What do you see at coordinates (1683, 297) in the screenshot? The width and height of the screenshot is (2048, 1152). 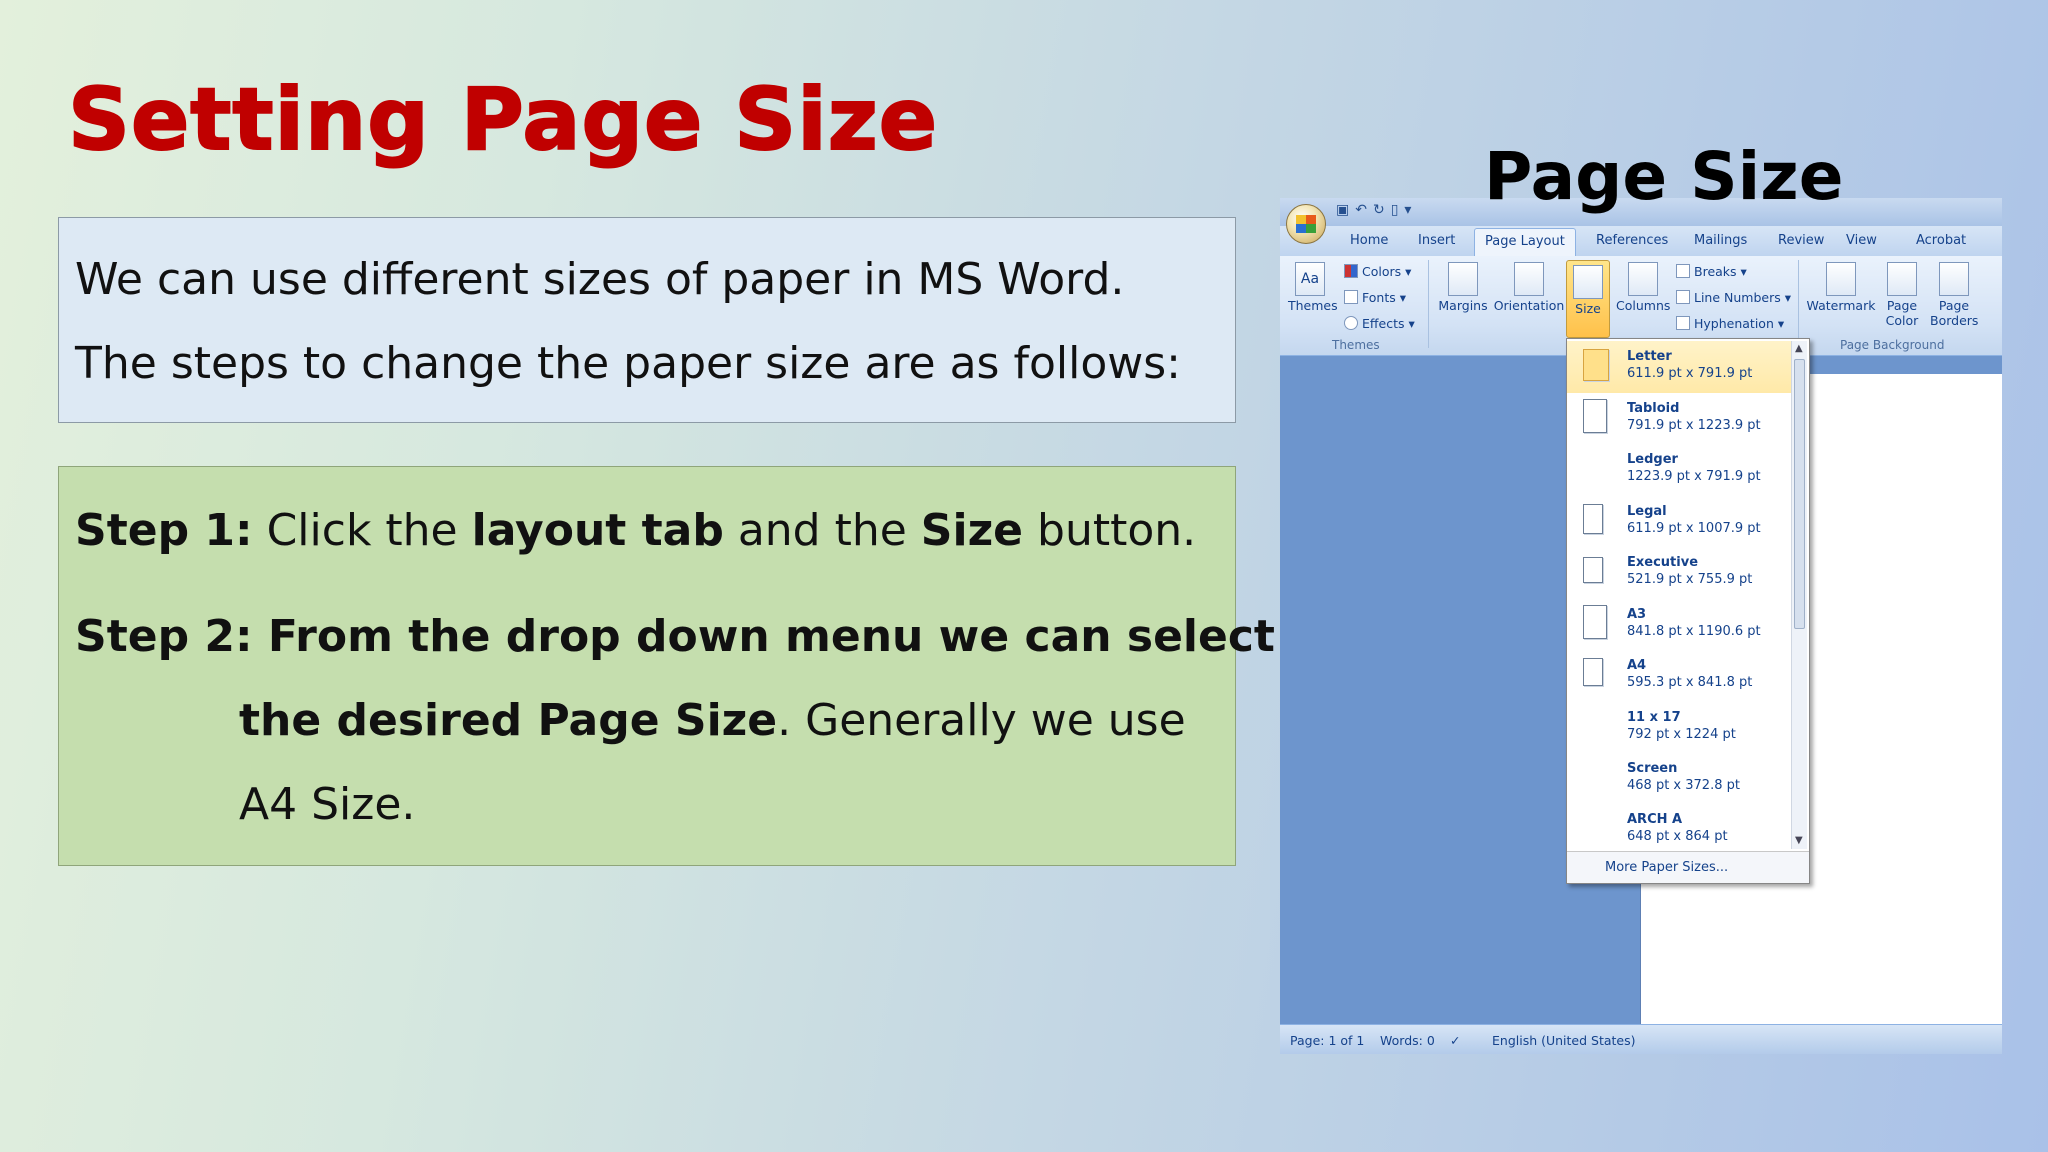 I see `line-numbers-icon` at bounding box center [1683, 297].